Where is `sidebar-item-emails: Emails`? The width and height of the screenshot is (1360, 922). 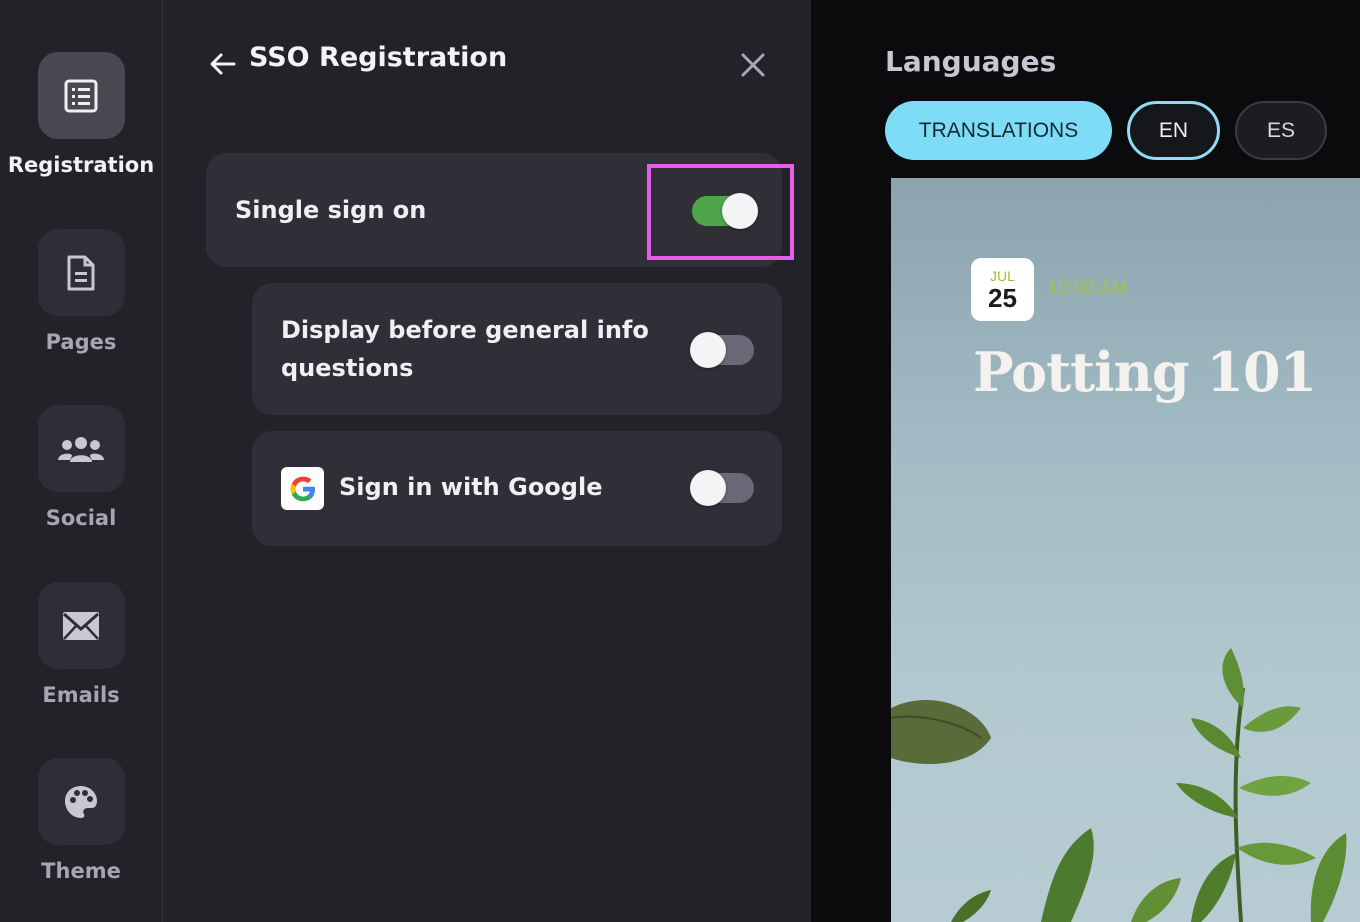 sidebar-item-emails: Emails is located at coordinates (81, 644).